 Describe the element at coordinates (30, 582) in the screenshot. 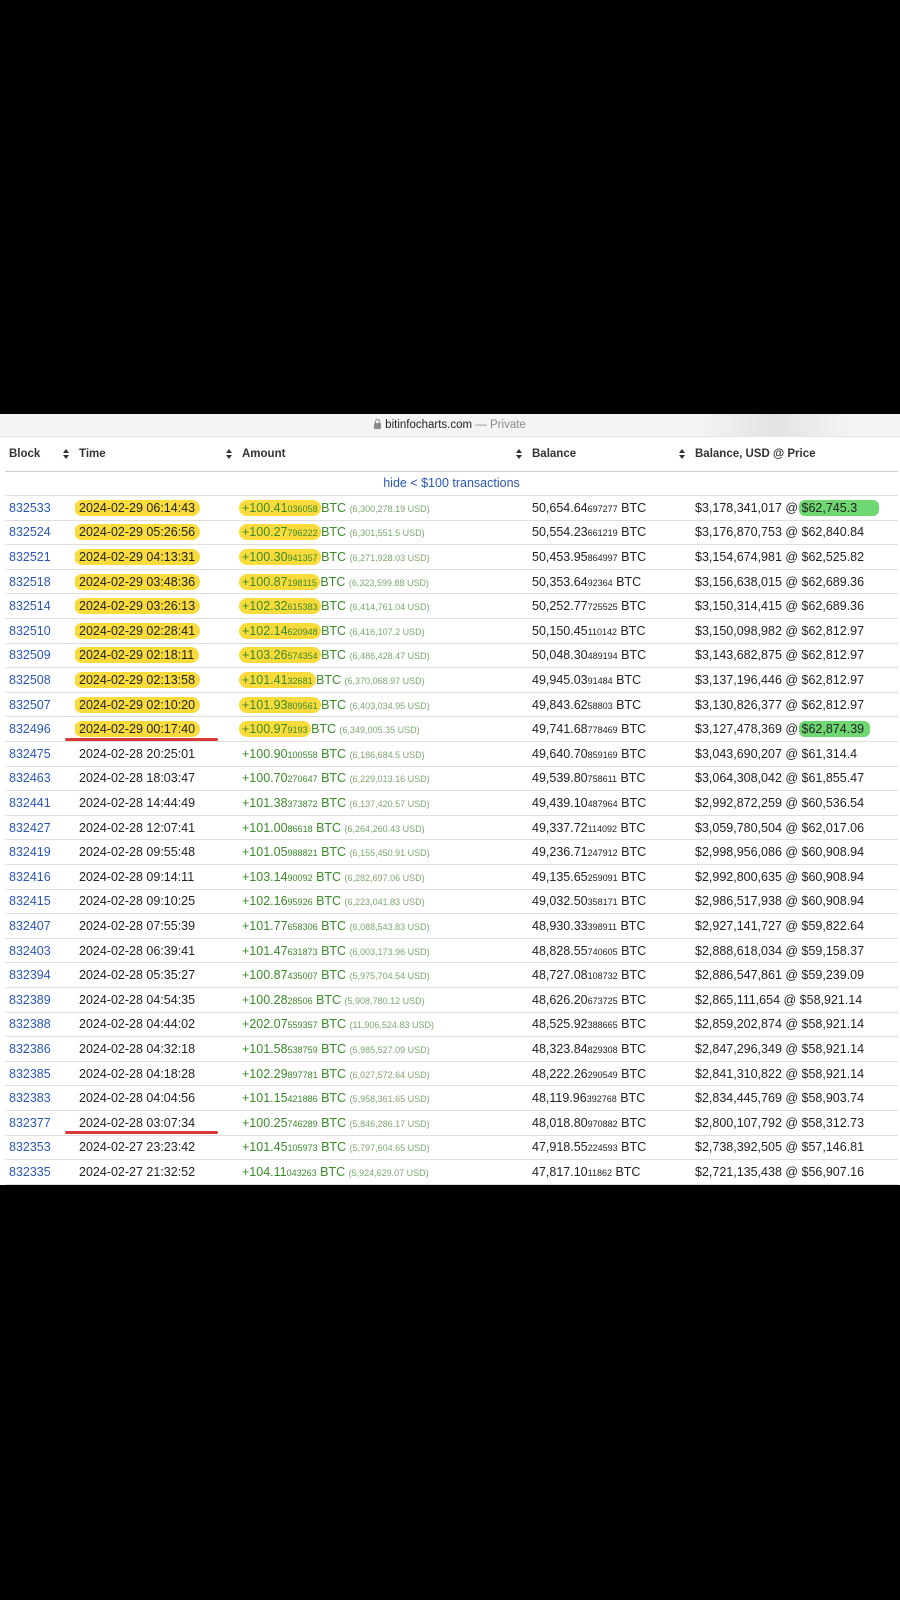

I see `block-link: 832518` at that location.